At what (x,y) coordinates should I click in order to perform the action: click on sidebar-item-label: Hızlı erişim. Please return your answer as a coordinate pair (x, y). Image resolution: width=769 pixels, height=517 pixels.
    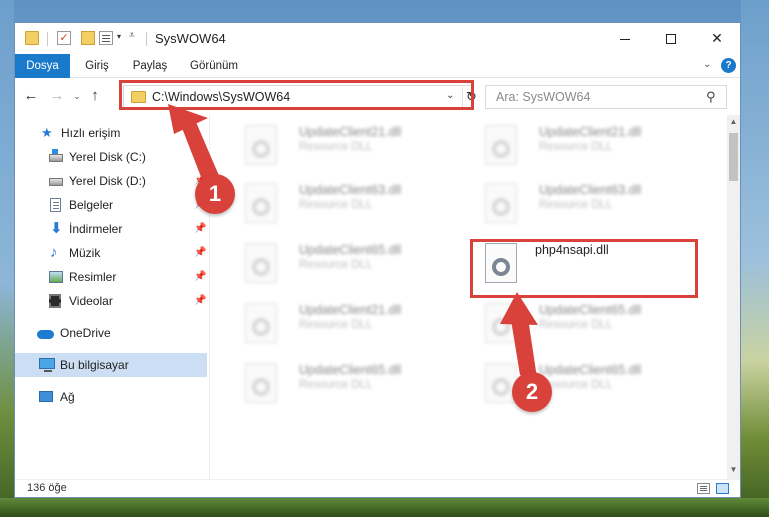
    Looking at the image, I should click on (91, 133).